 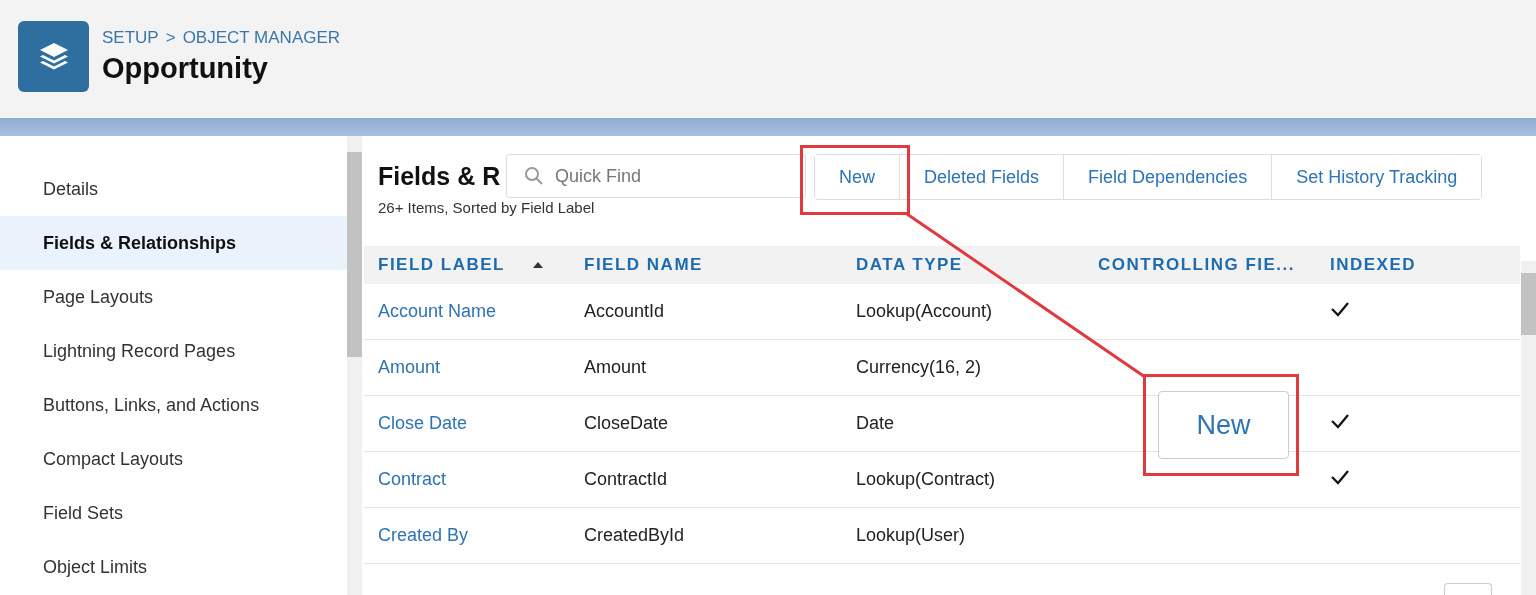 What do you see at coordinates (441, 265) in the screenshot?
I see `column-header: FIELD LABEL` at bounding box center [441, 265].